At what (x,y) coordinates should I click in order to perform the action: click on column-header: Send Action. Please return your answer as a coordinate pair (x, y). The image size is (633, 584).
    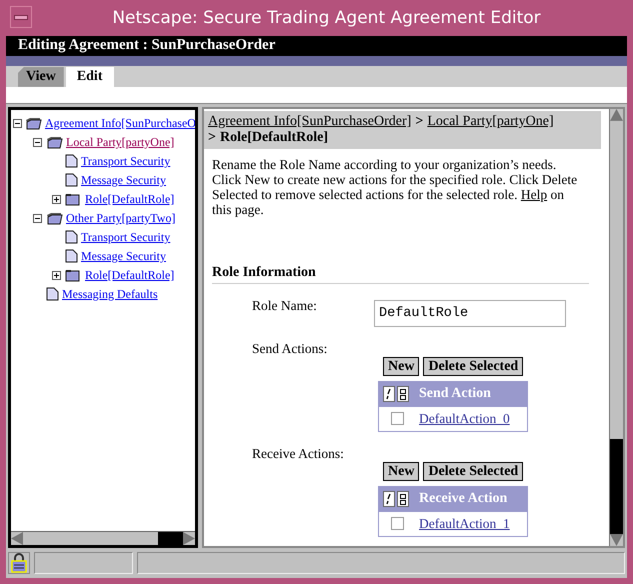
    Looking at the image, I should click on (455, 394).